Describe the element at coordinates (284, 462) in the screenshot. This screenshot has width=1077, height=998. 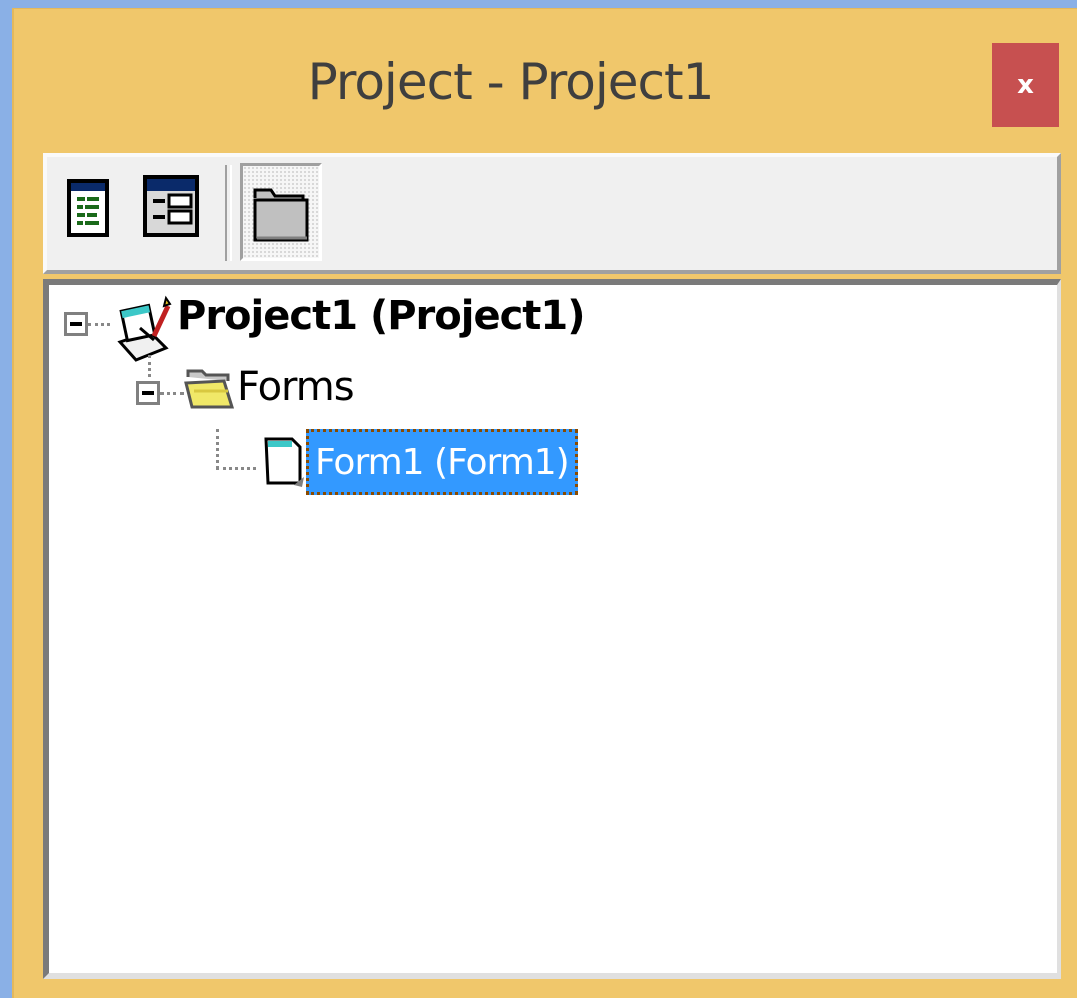
I see `form-icon` at that location.